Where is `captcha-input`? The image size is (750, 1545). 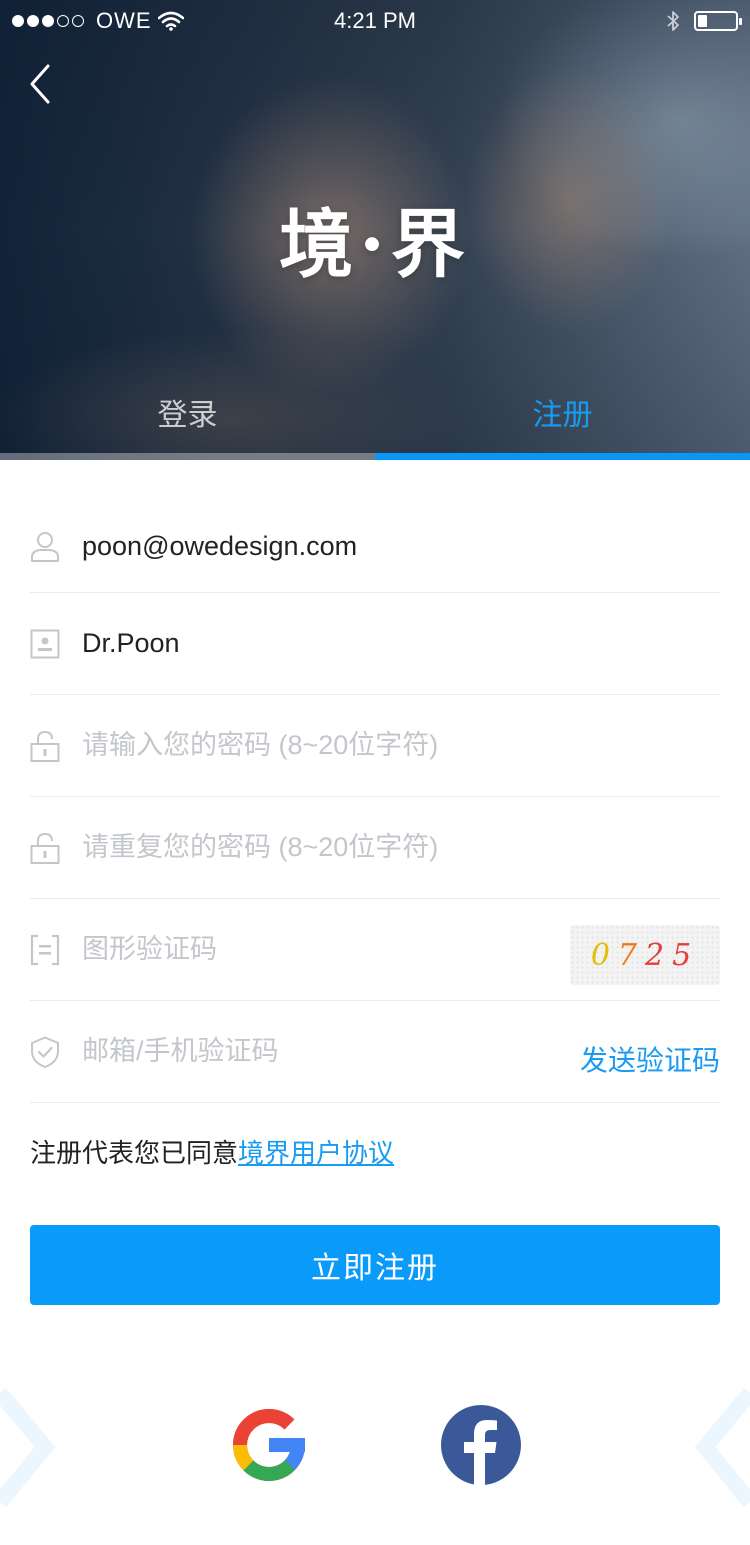
captcha-input is located at coordinates (312, 949).